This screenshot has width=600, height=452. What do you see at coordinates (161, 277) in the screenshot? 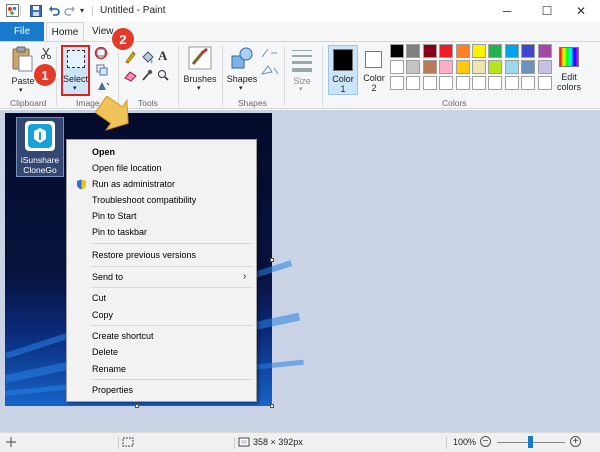
I see `menu-item-send-to: Send to` at bounding box center [161, 277].